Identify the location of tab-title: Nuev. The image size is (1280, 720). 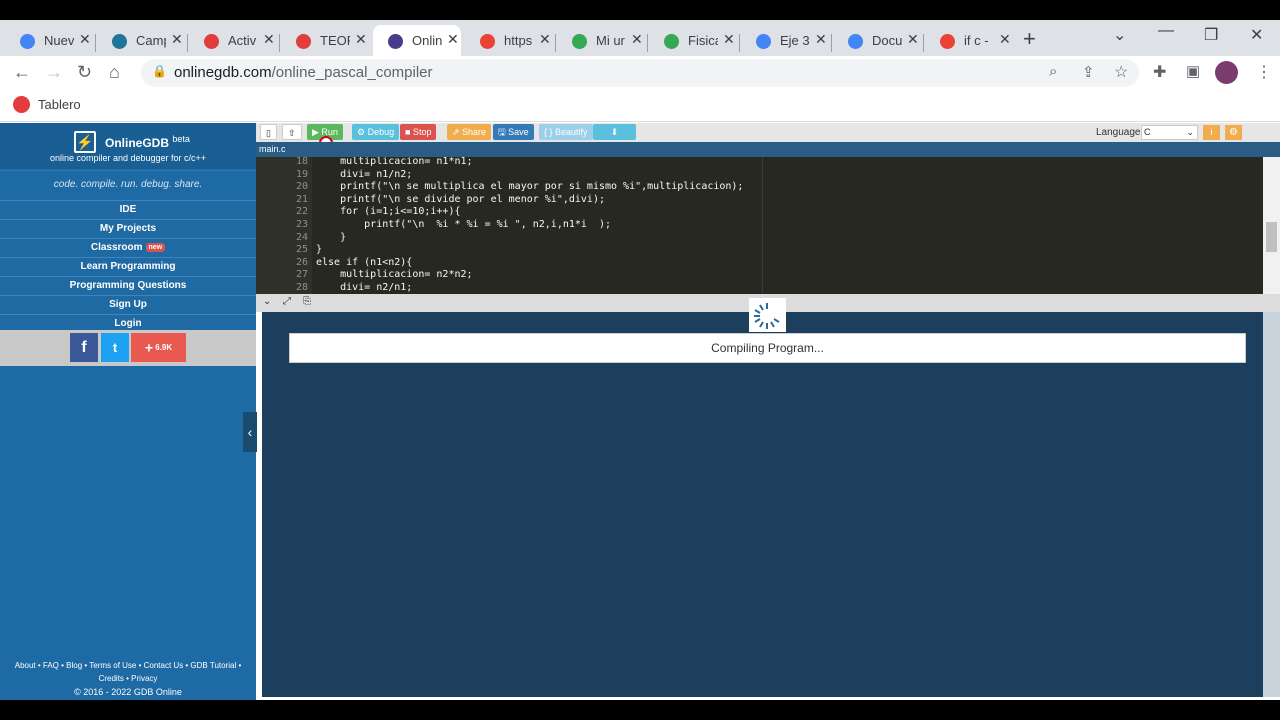
(59, 40).